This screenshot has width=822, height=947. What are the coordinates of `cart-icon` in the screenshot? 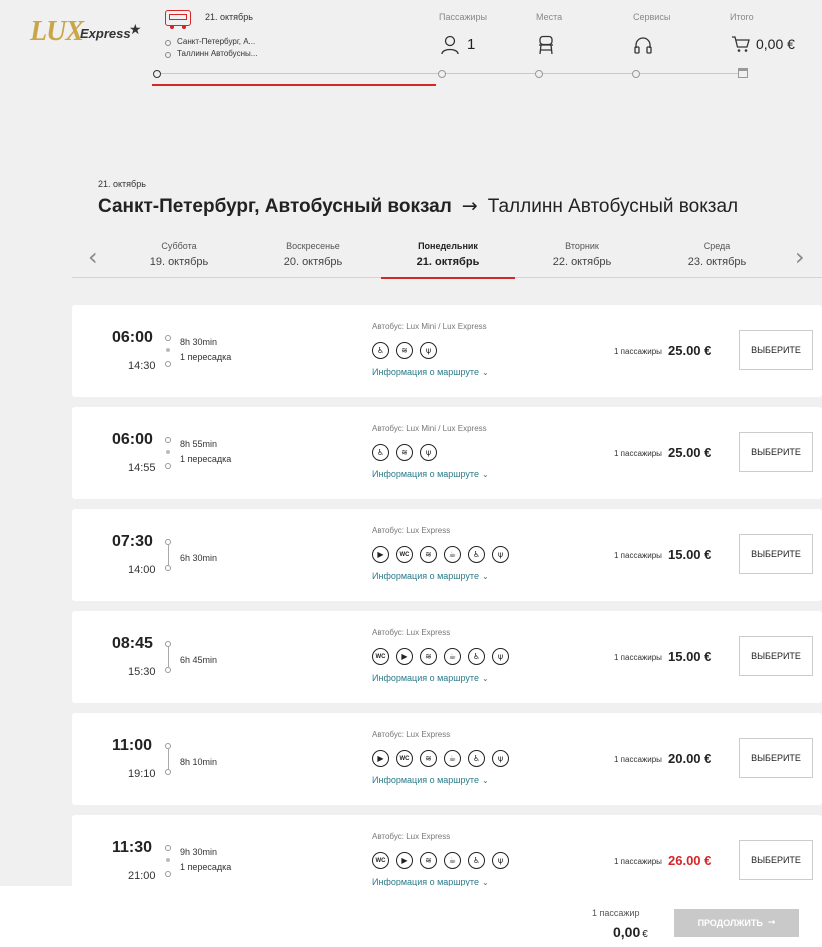 It's located at (741, 46).